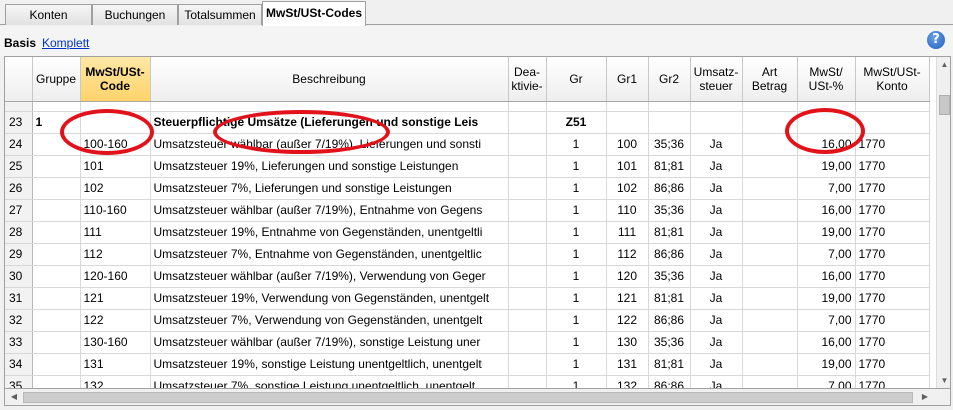  Describe the element at coordinates (936, 40) in the screenshot. I see `help-icon: ?` at that location.